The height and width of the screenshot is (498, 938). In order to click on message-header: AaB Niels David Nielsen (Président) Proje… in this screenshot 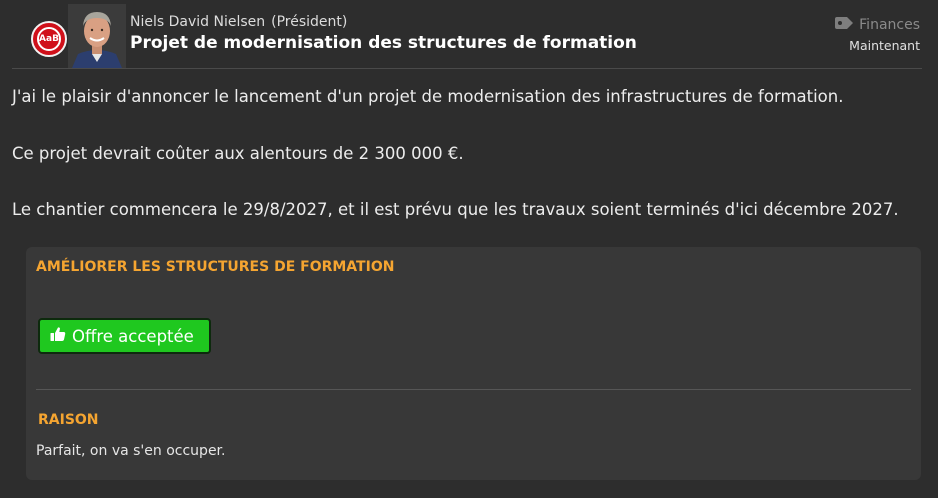, I will do `click(469, 34)`.